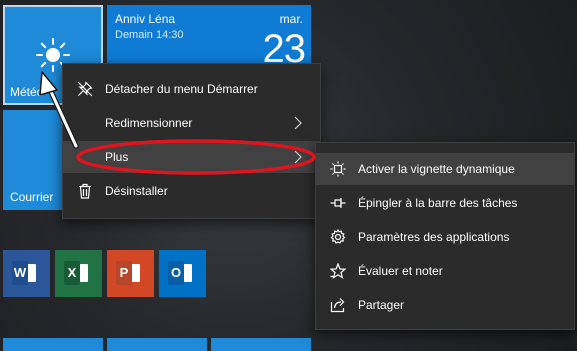 This screenshot has height=351, width=577. Describe the element at coordinates (124, 273) in the screenshot. I see `powerpoint-logo: P` at that location.